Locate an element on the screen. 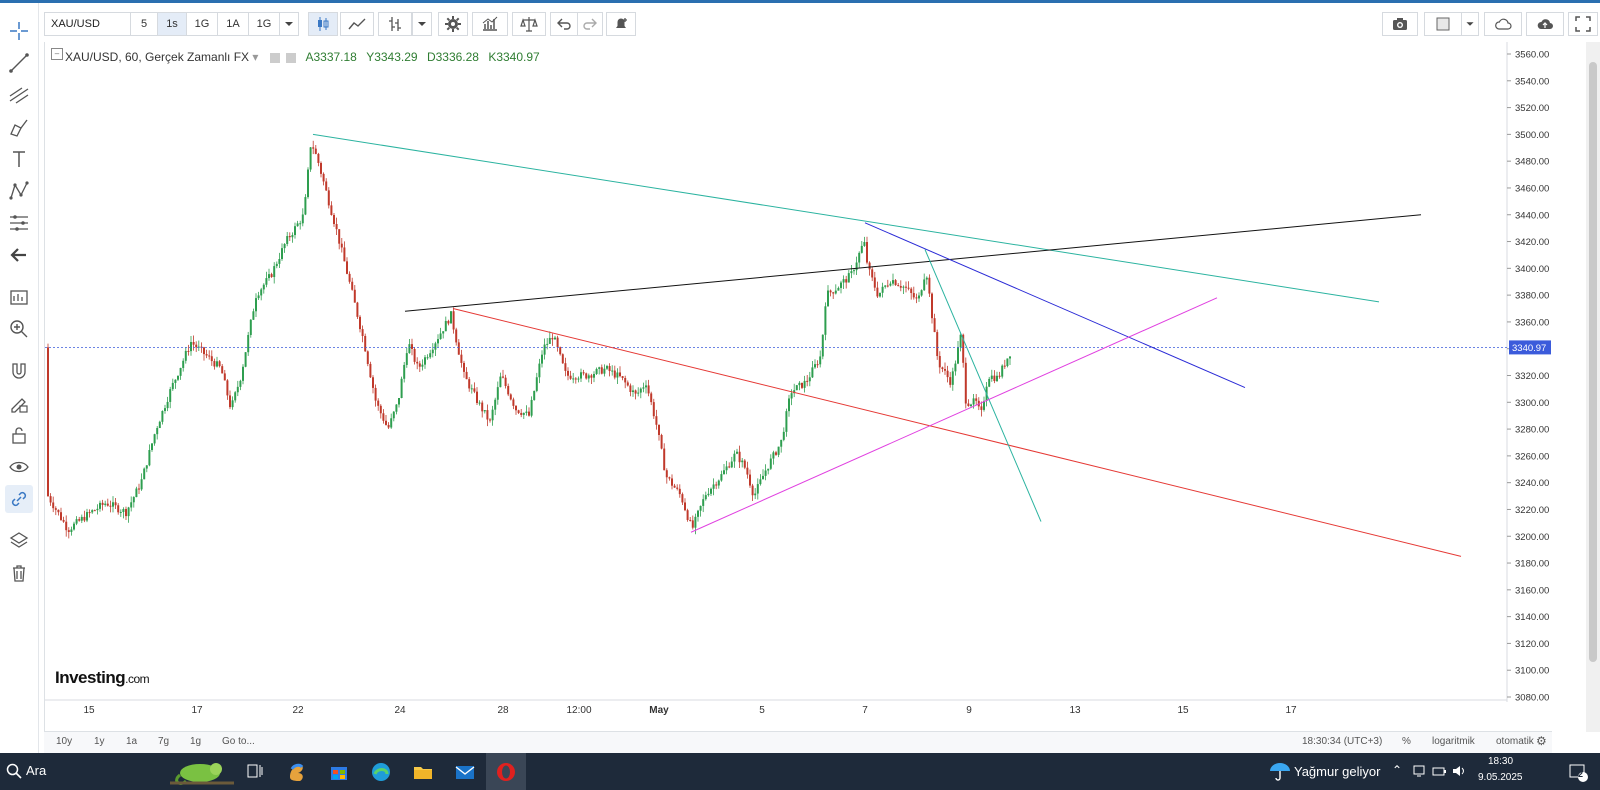  legend-dropdown-icon: ▾ is located at coordinates (255, 57).